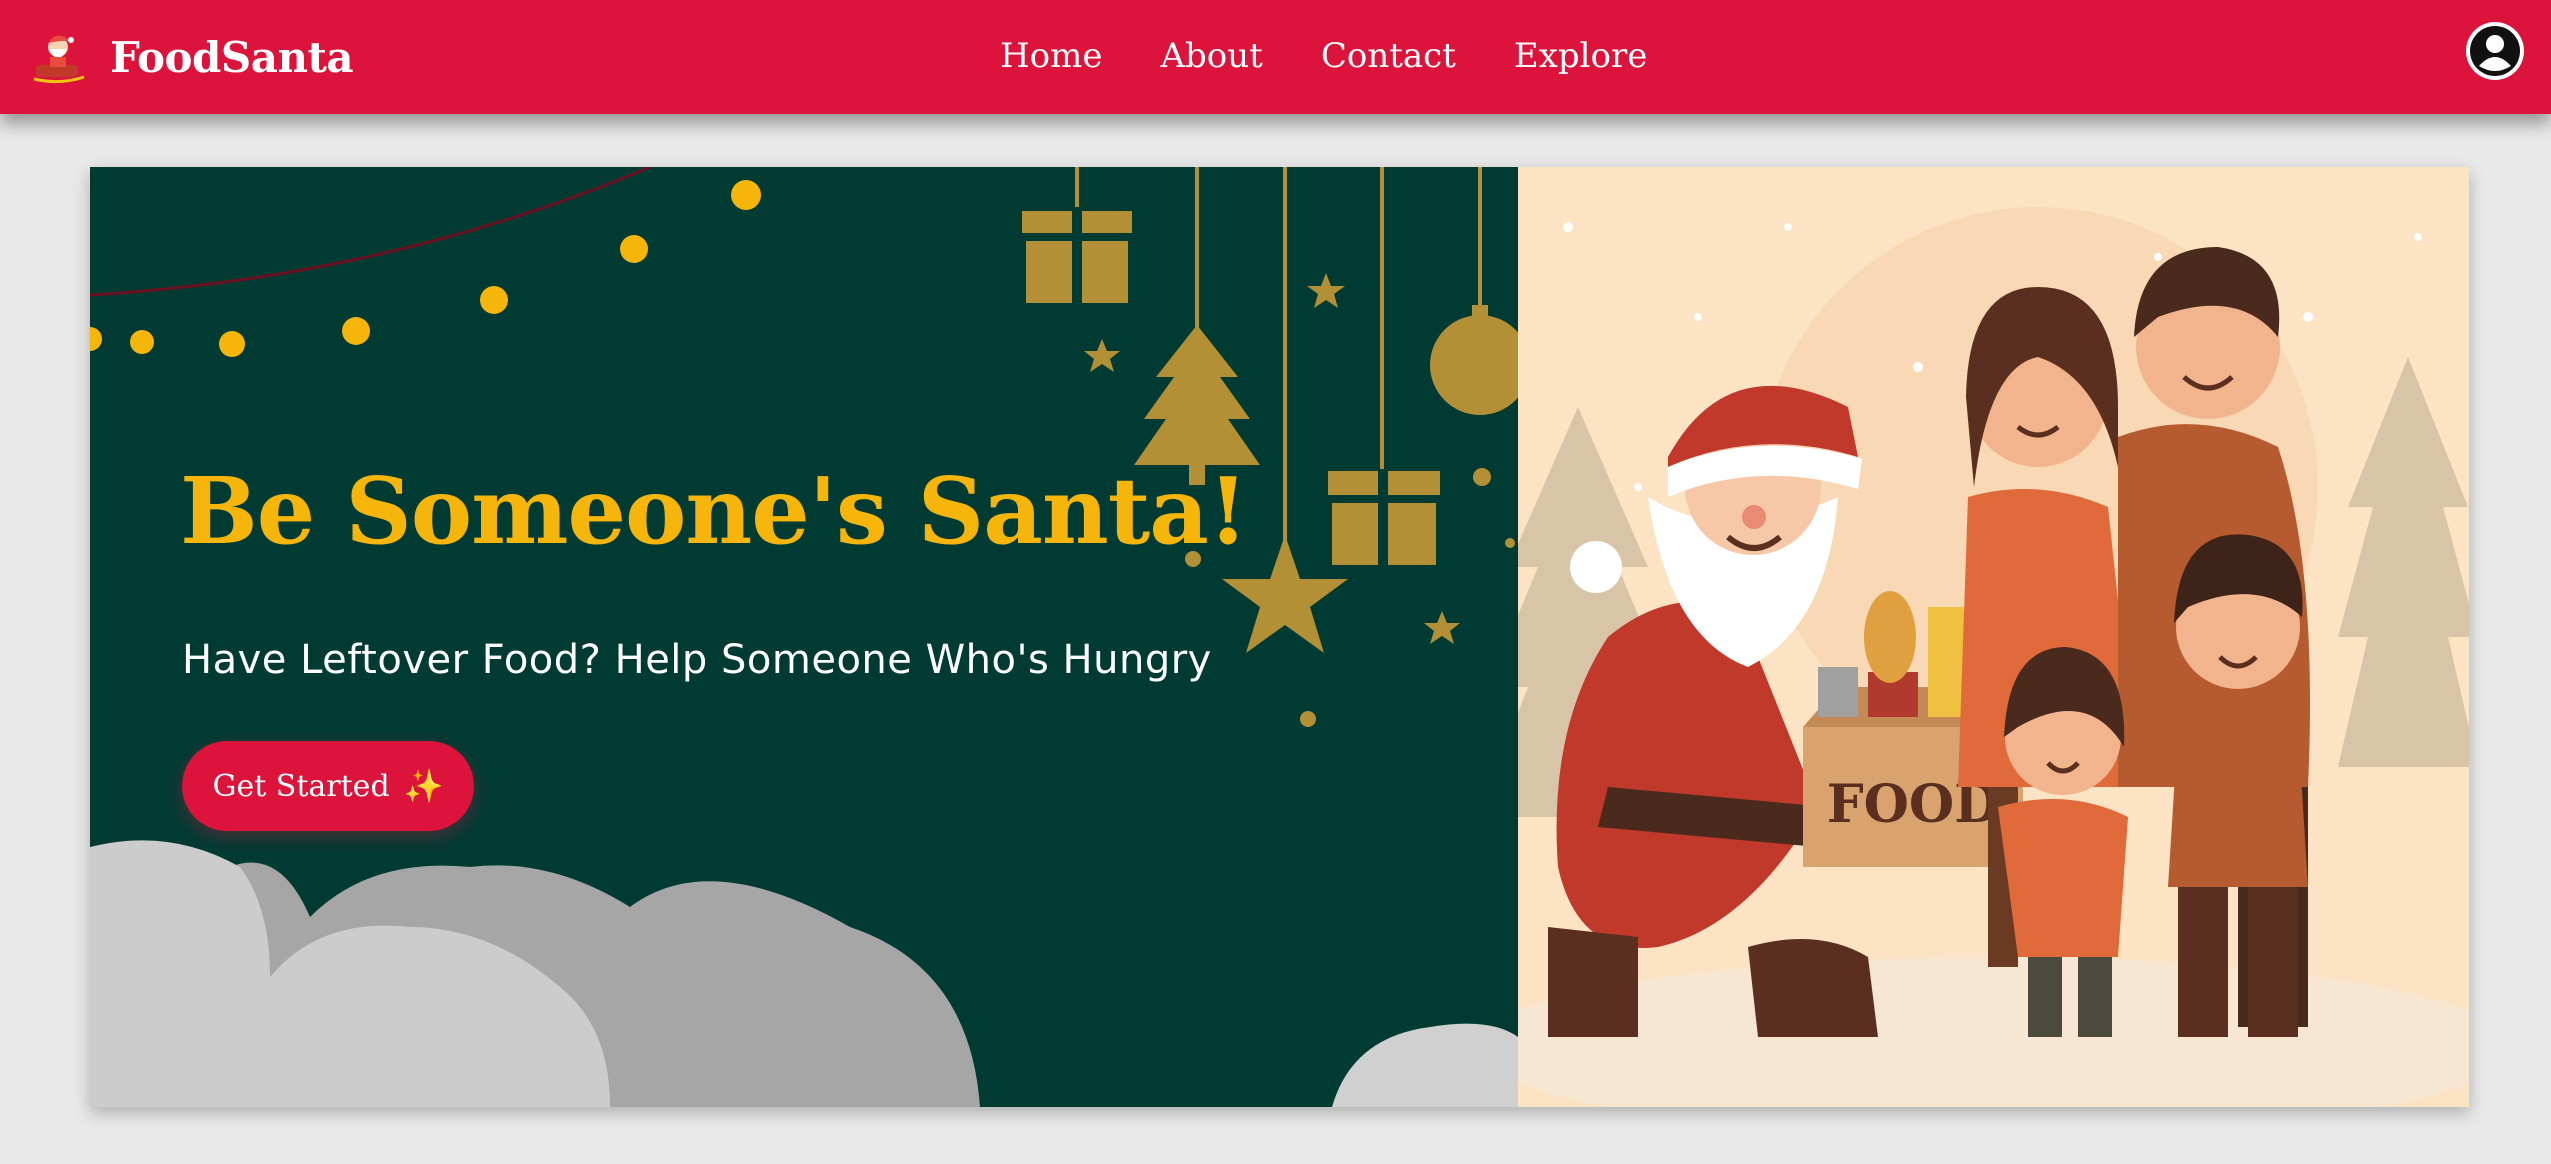  I want to click on pine-tree, so click(2403, 562).